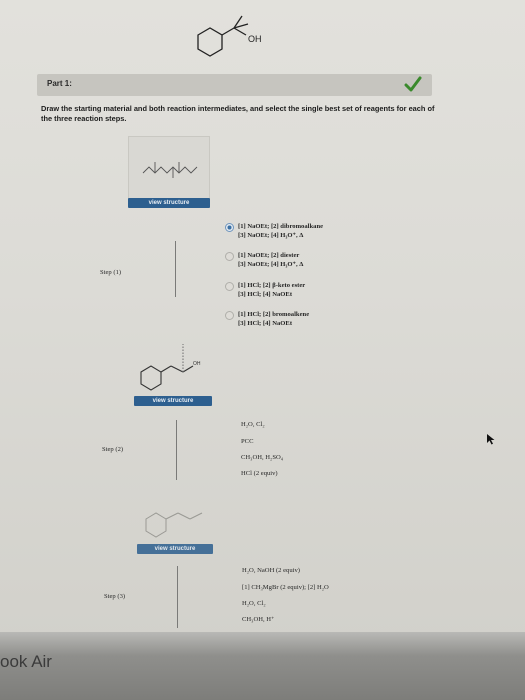 This screenshot has height=700, width=525. What do you see at coordinates (115, 596) in the screenshot?
I see `step3-label: Step (3)` at bounding box center [115, 596].